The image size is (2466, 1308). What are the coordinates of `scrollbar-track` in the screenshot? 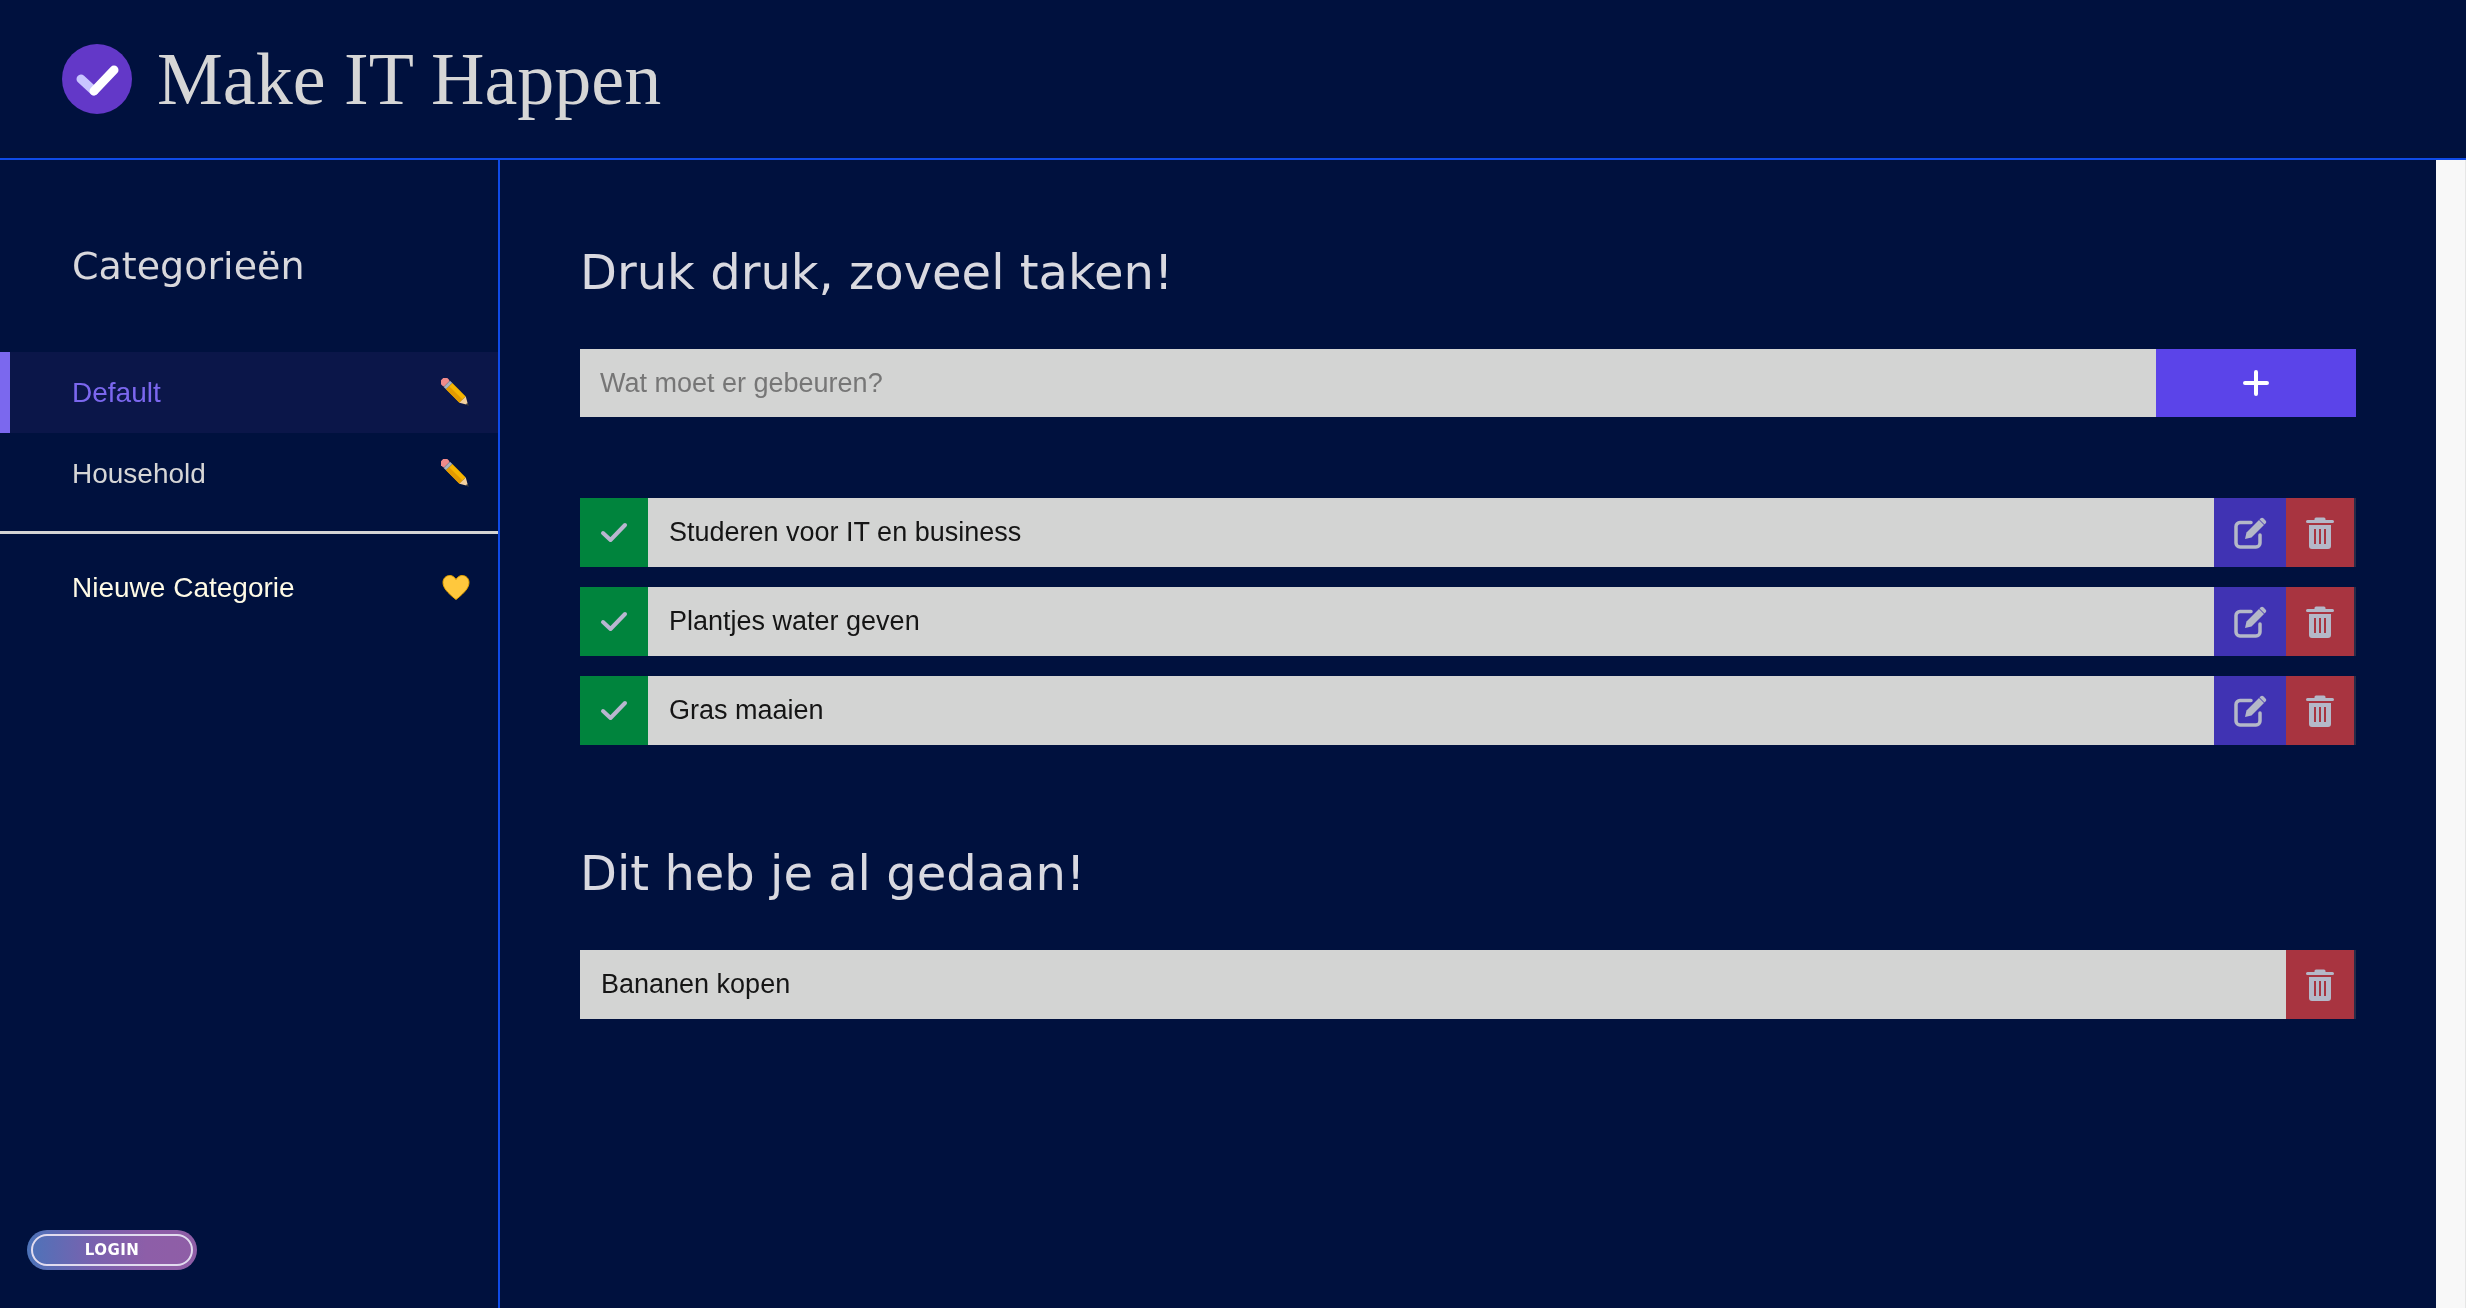 It's located at (2451, 734).